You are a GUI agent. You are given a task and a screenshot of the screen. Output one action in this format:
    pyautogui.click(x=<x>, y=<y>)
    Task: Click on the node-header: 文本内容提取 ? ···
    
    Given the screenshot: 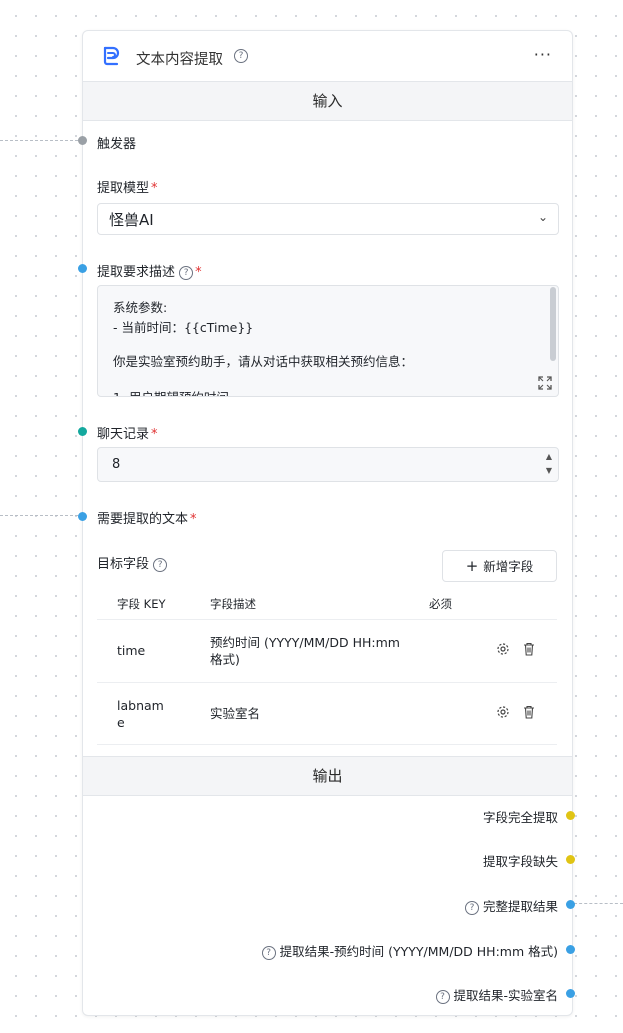 What is the action you would take?
    pyautogui.click(x=327, y=56)
    